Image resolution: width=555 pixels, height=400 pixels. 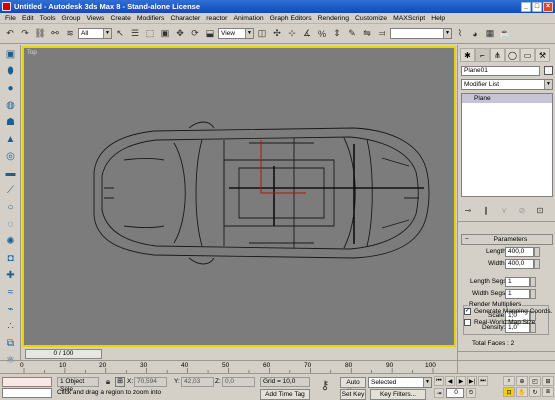 What do you see at coordinates (197, 382) in the screenshot?
I see `y-coordinate-field: 42,03` at bounding box center [197, 382].